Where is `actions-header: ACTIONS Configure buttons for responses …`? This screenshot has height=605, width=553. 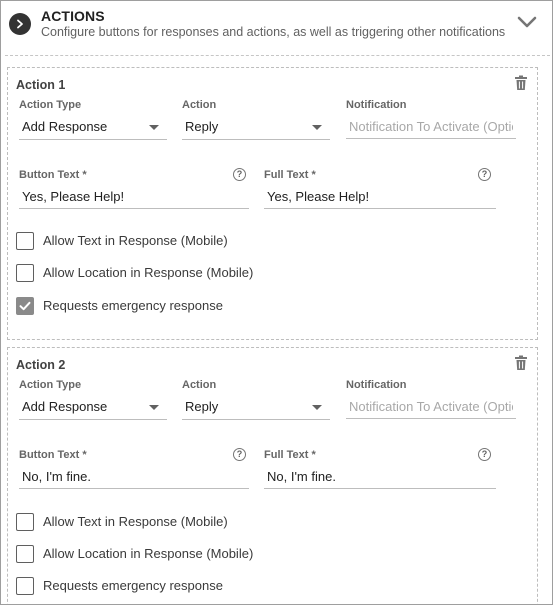
actions-header: ACTIONS Configure buttons for responses … is located at coordinates (276, 28).